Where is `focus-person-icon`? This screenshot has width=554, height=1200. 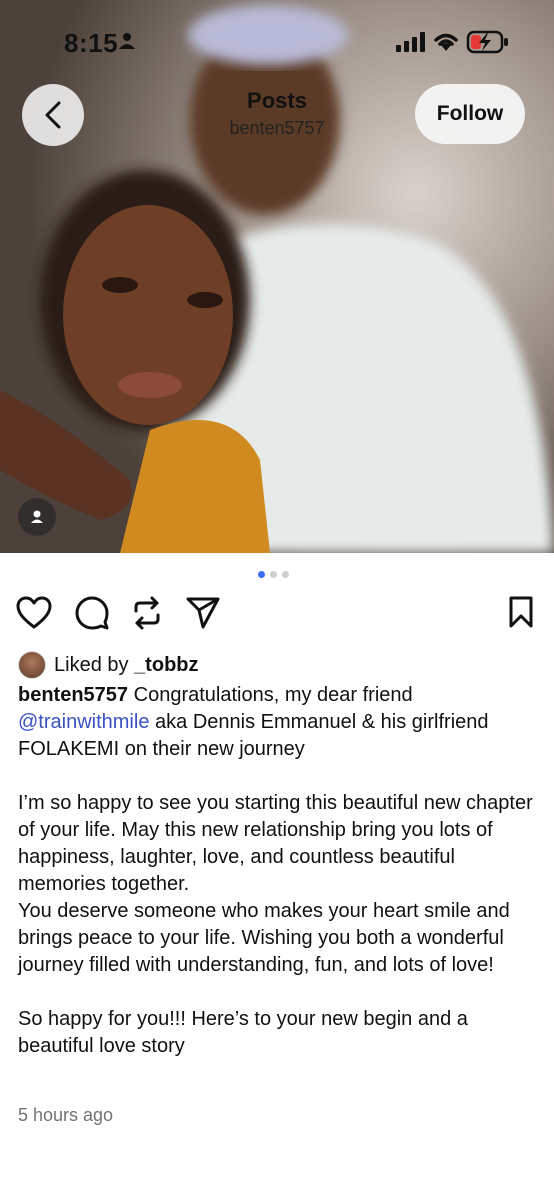 focus-person-icon is located at coordinates (127, 41).